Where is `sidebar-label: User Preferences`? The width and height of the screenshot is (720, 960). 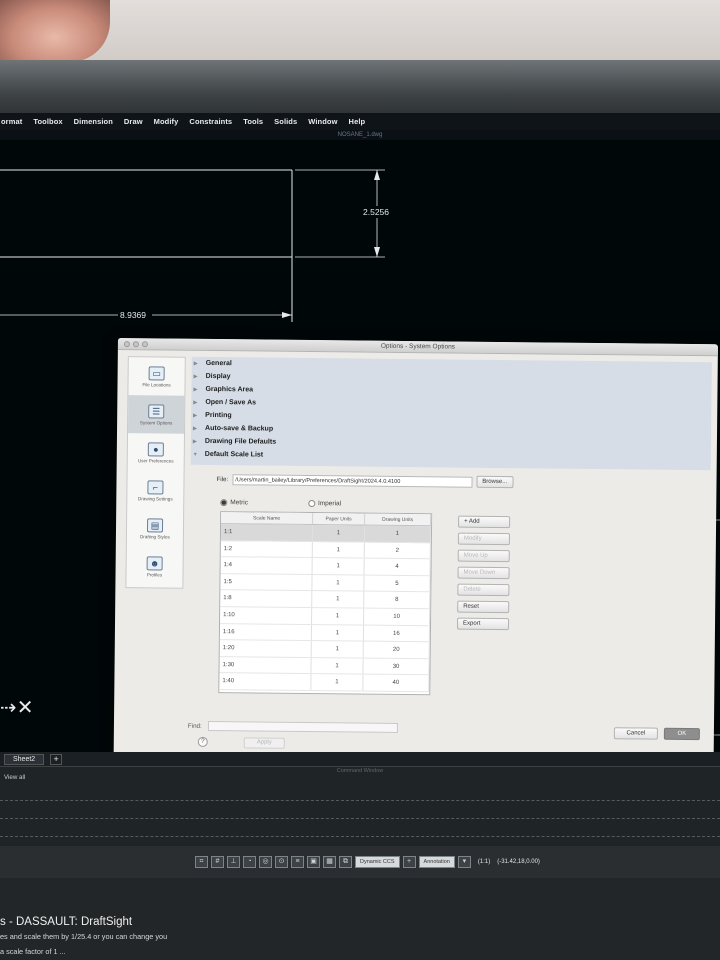
sidebar-label: User Preferences is located at coordinates (155, 460).